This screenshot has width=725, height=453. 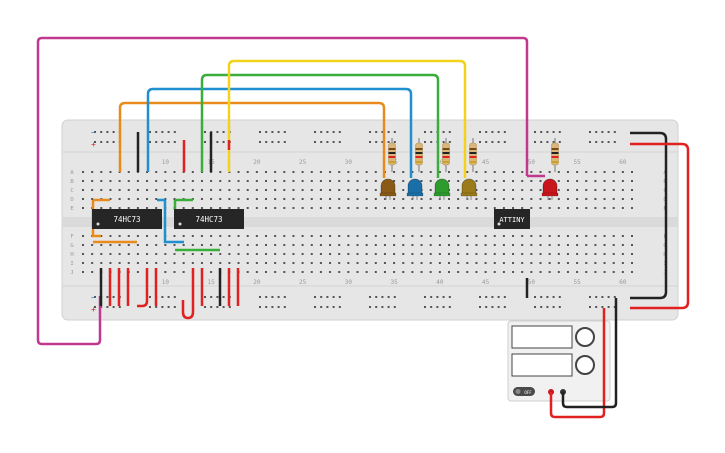 What do you see at coordinates (71, 264) in the screenshot?
I see `row-letter: I` at bounding box center [71, 264].